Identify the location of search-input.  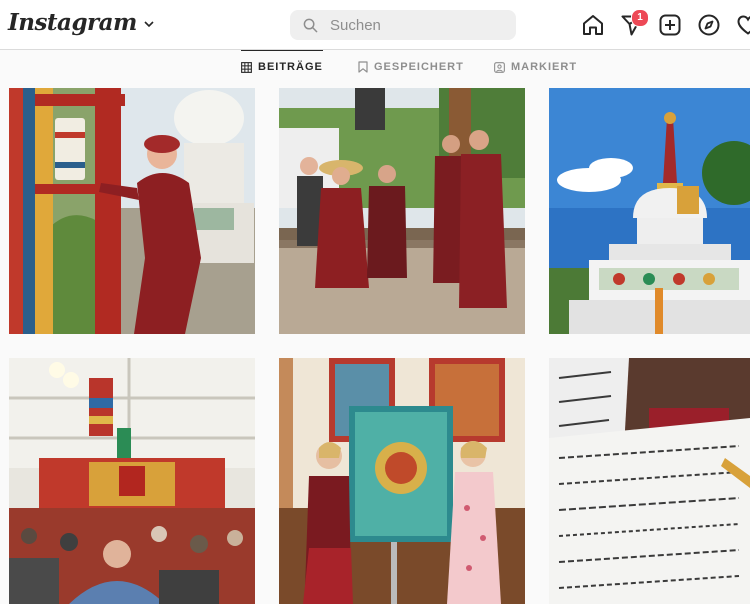
(415, 25).